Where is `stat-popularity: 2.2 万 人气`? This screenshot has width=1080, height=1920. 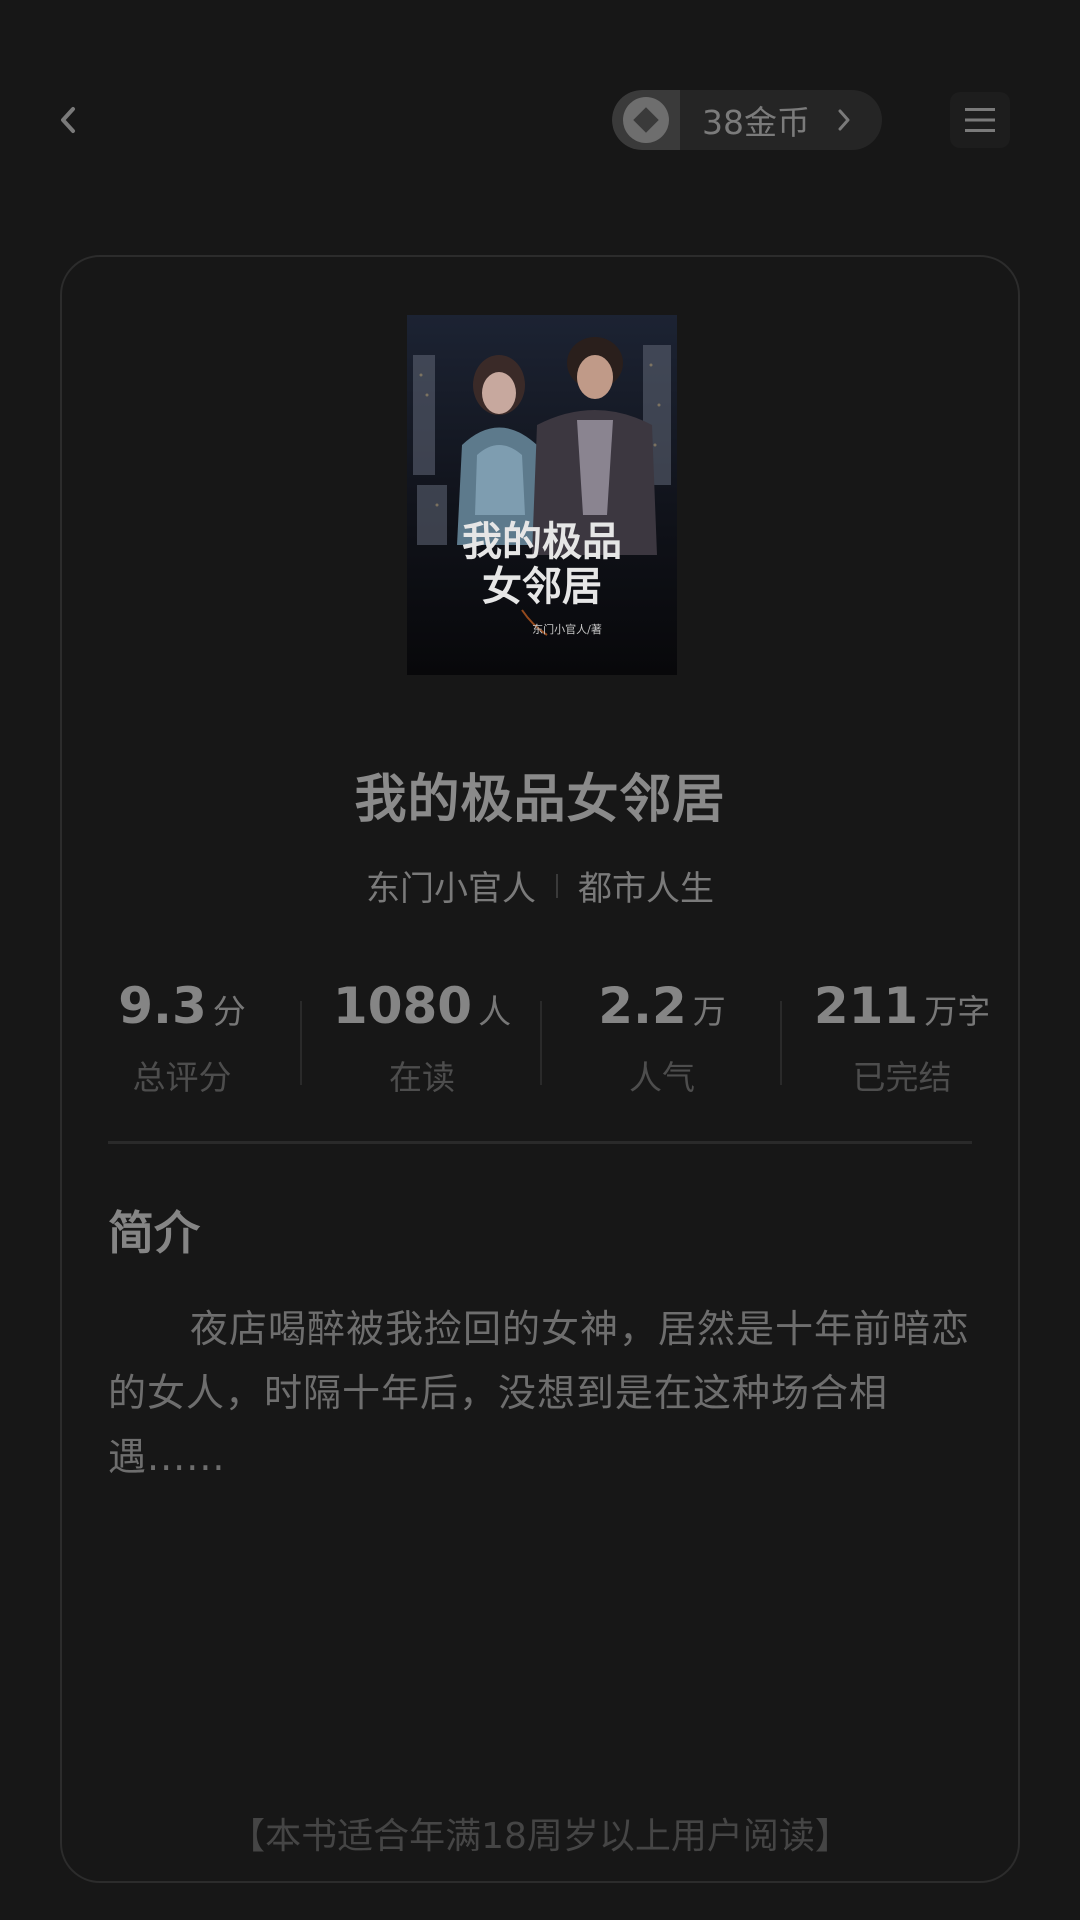
stat-popularity: 2.2 万 人气 is located at coordinates (662, 1038).